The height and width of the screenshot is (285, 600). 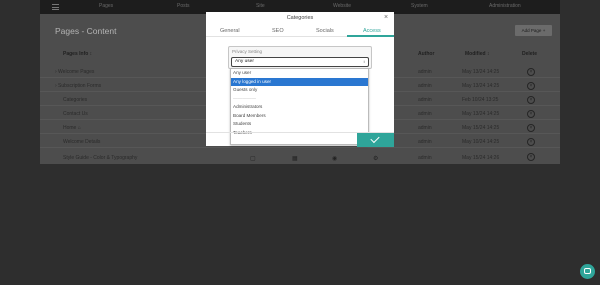 What do you see at coordinates (81, 142) in the screenshot?
I see `row-title: Welcome Details` at bounding box center [81, 142].